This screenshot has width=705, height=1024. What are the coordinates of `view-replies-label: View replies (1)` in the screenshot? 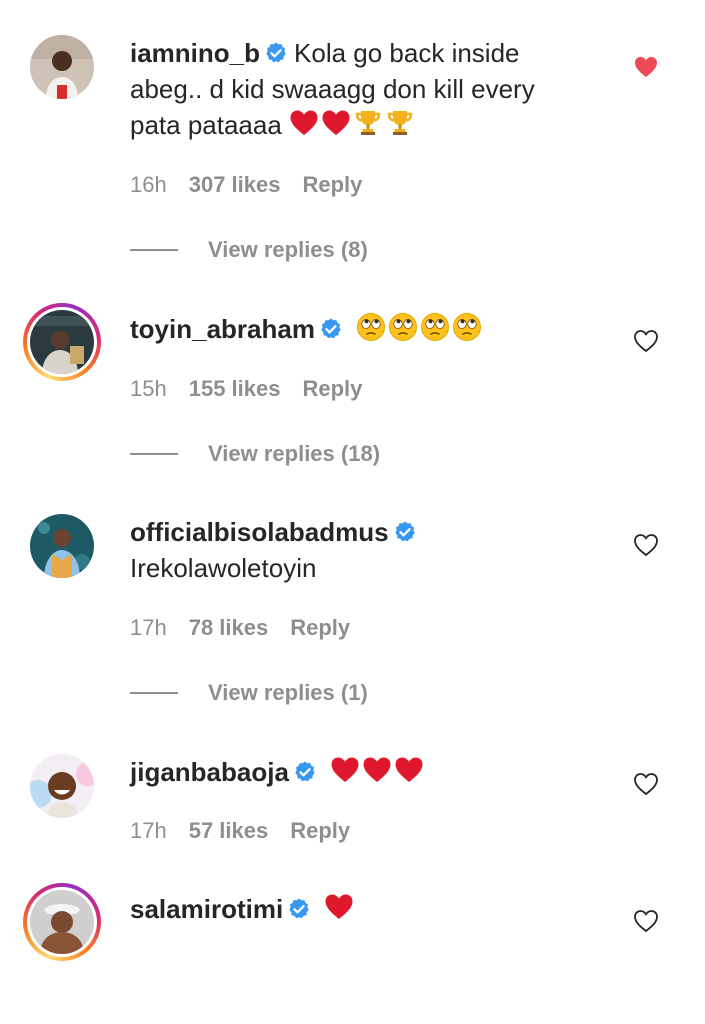 It's located at (288, 692).